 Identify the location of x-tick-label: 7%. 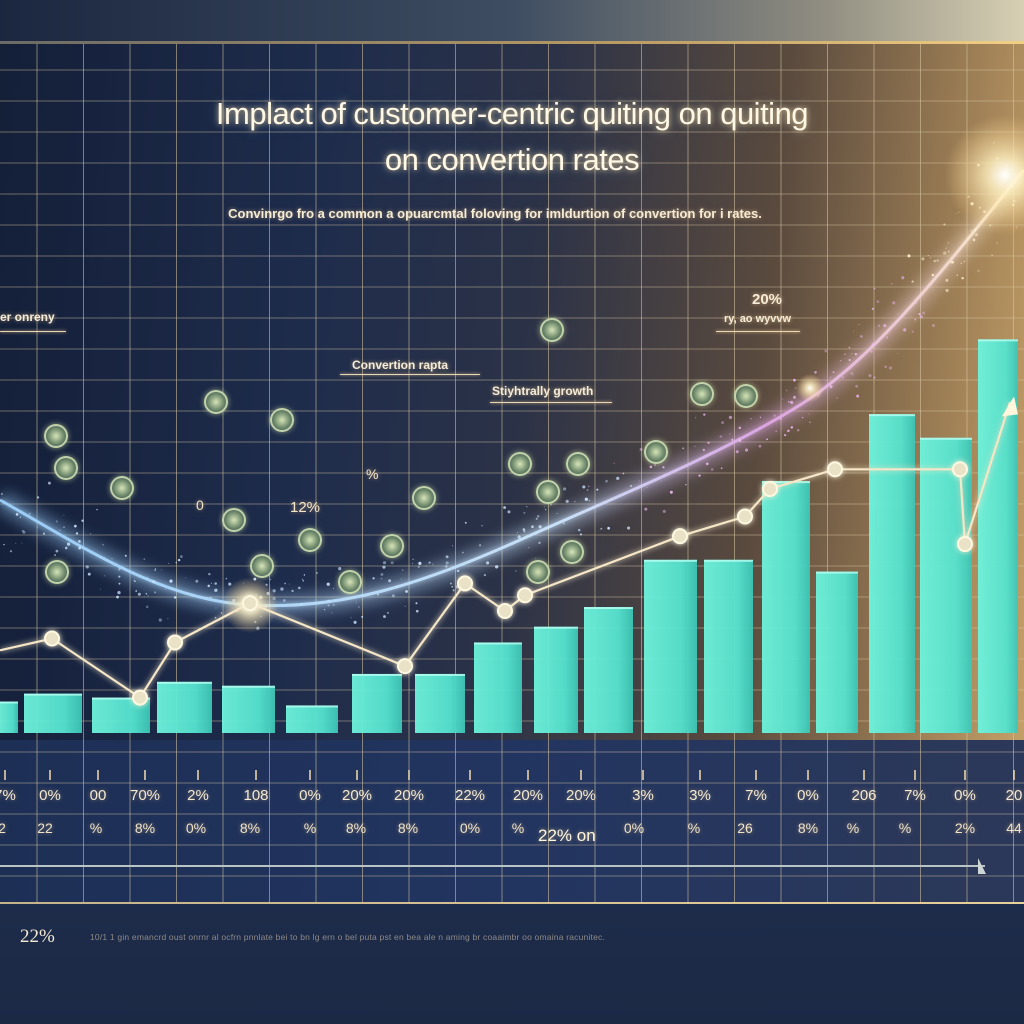
(915, 795).